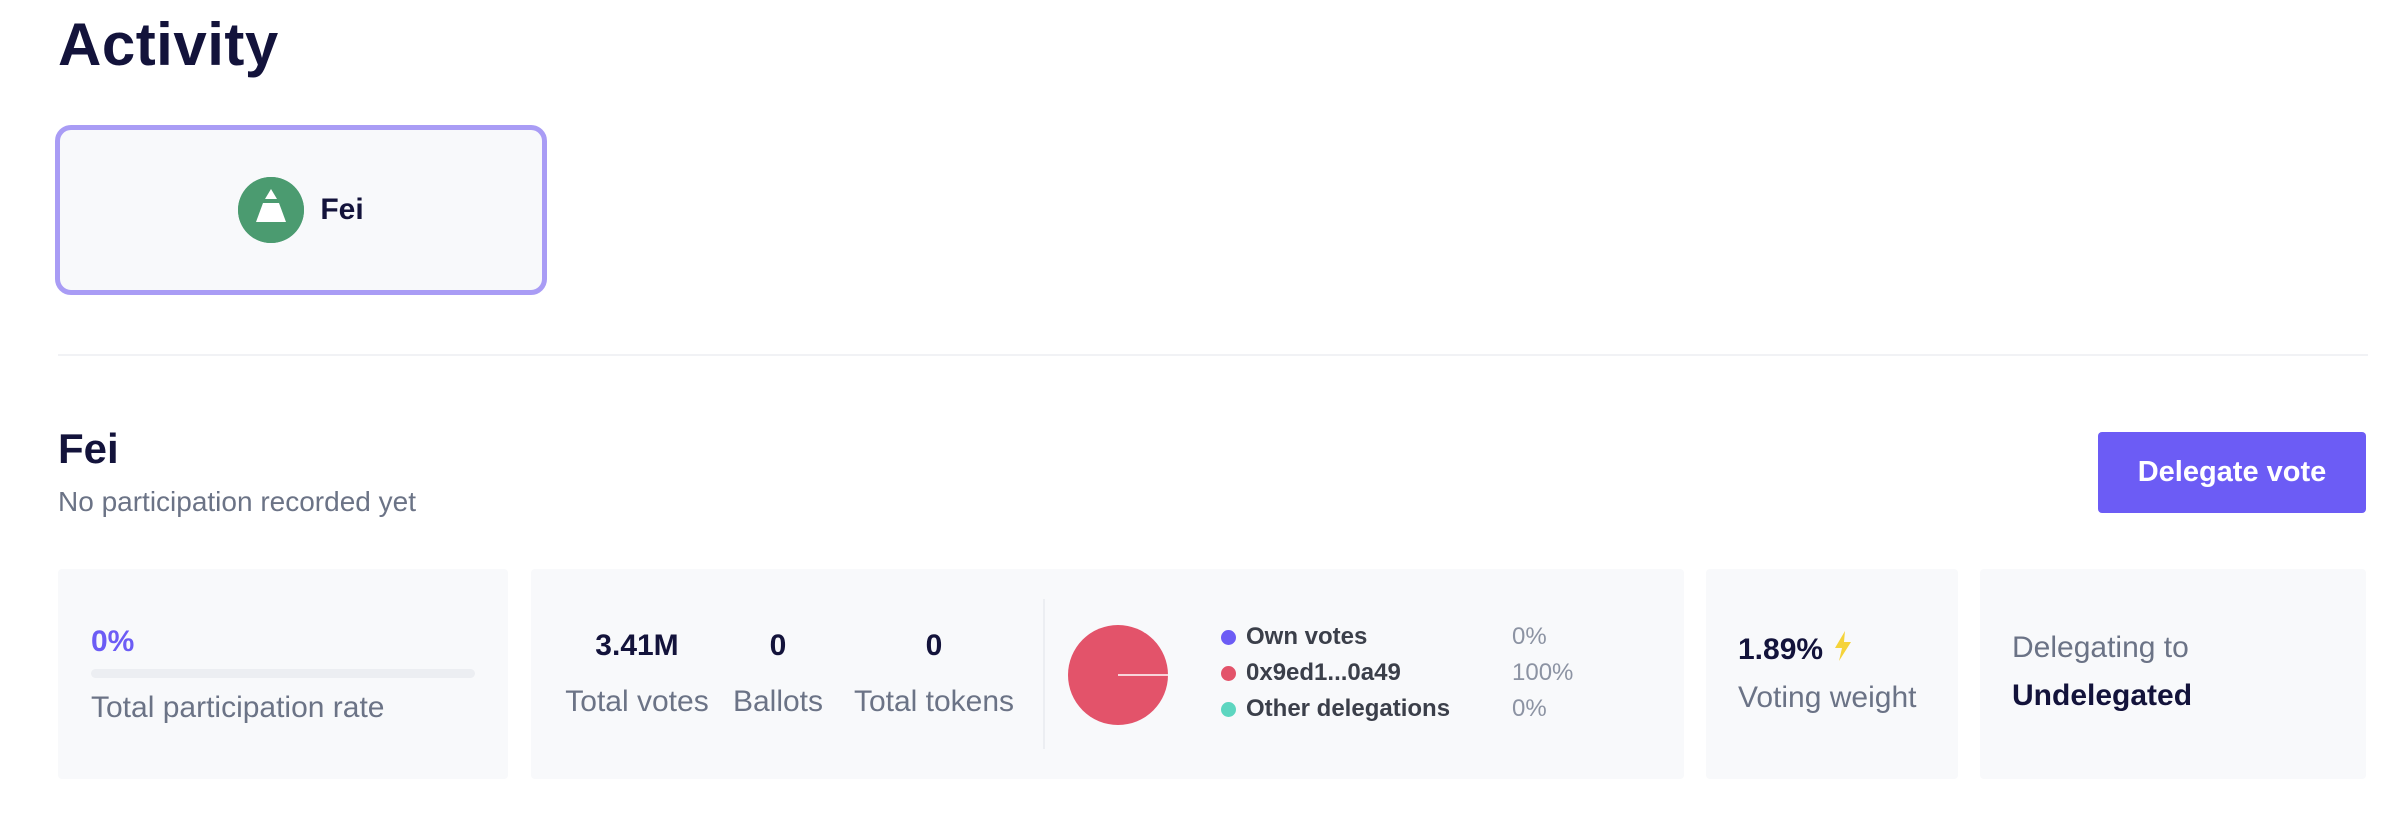 The image size is (2404, 820). What do you see at coordinates (1044, 674) in the screenshot?
I see `stats-divider` at bounding box center [1044, 674].